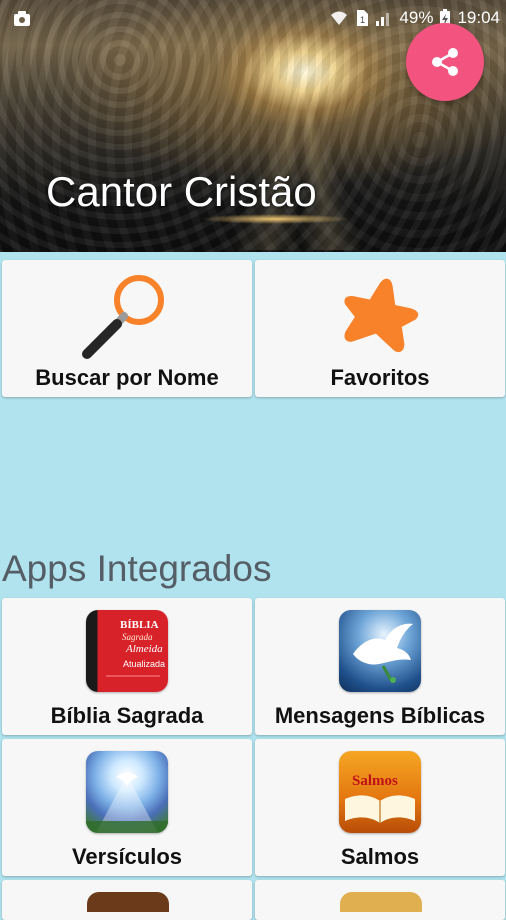 Image resolution: width=506 pixels, height=920 pixels. I want to click on light-rays-art, so click(127, 802).